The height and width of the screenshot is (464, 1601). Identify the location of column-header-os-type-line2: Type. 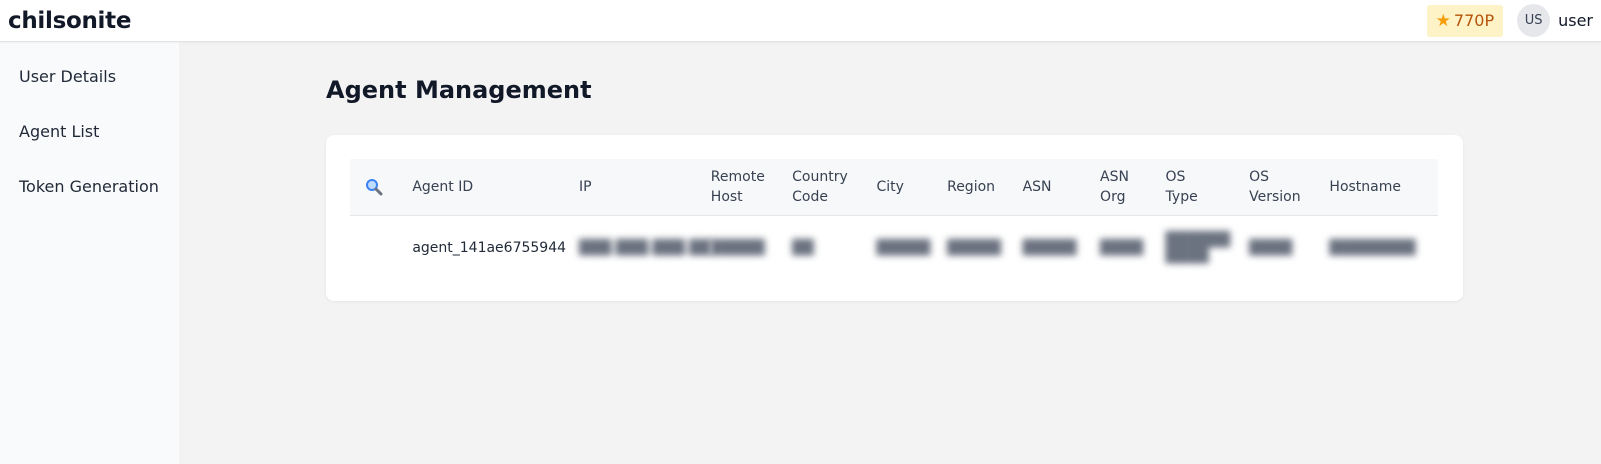
(1181, 196).